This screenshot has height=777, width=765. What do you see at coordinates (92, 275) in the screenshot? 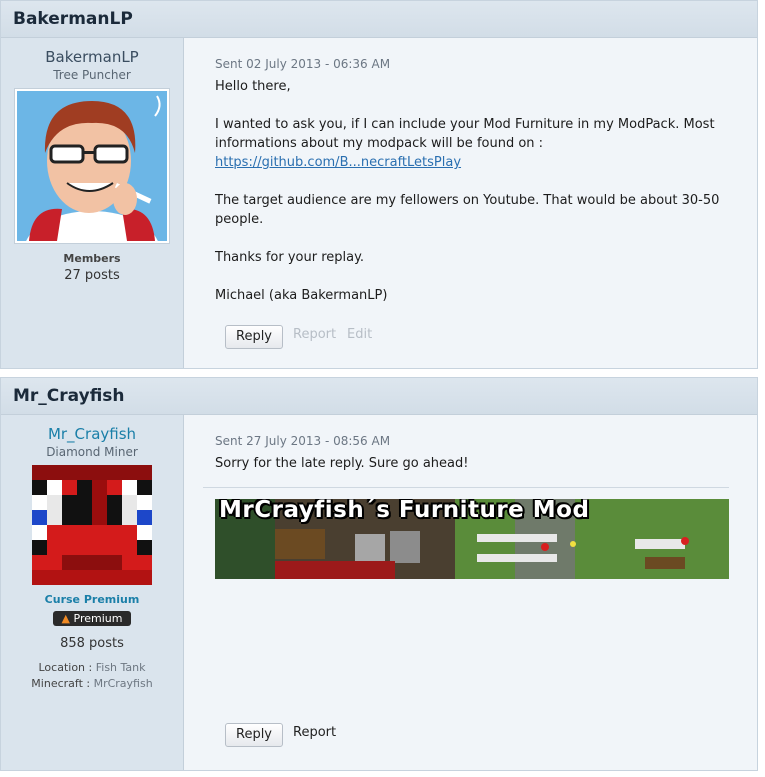
I see `post-count: 27 posts` at bounding box center [92, 275].